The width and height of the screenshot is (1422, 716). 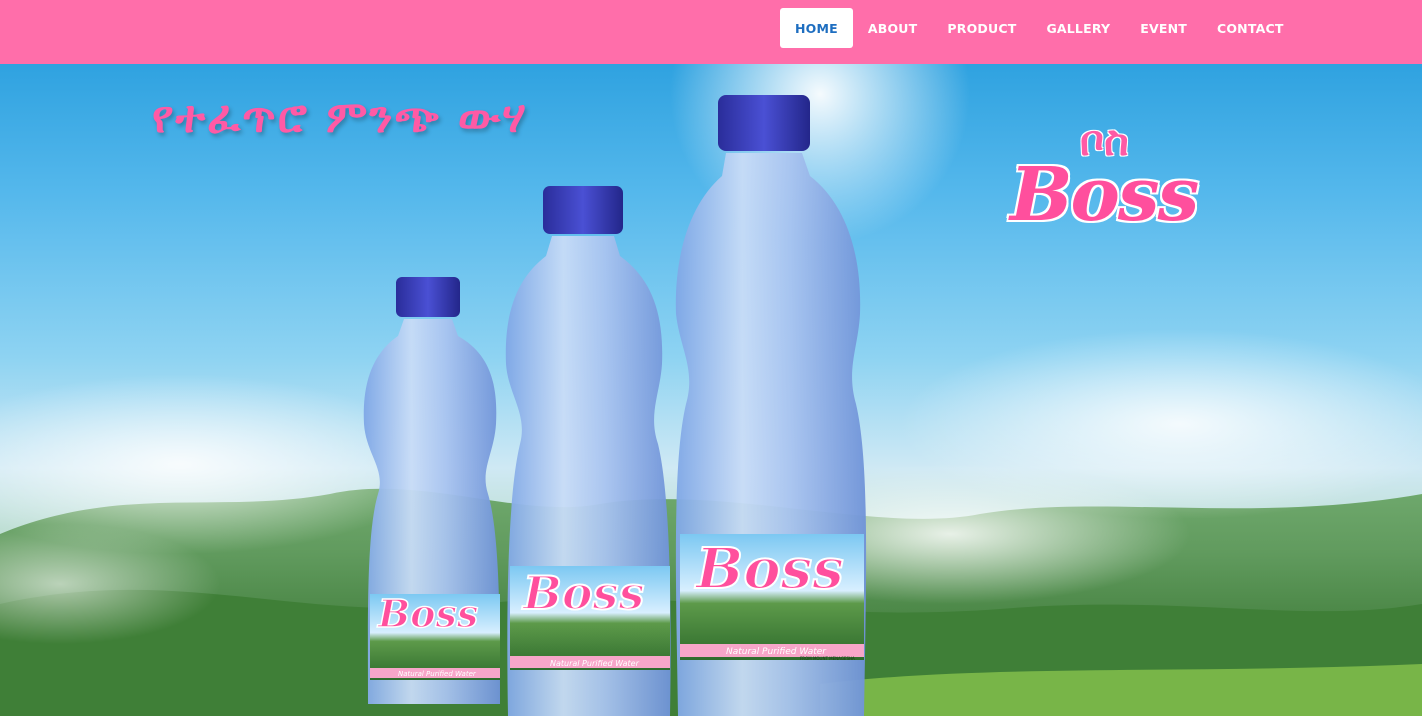 I want to click on brand-logo: ቦስ Boss, so click(x=1112, y=177).